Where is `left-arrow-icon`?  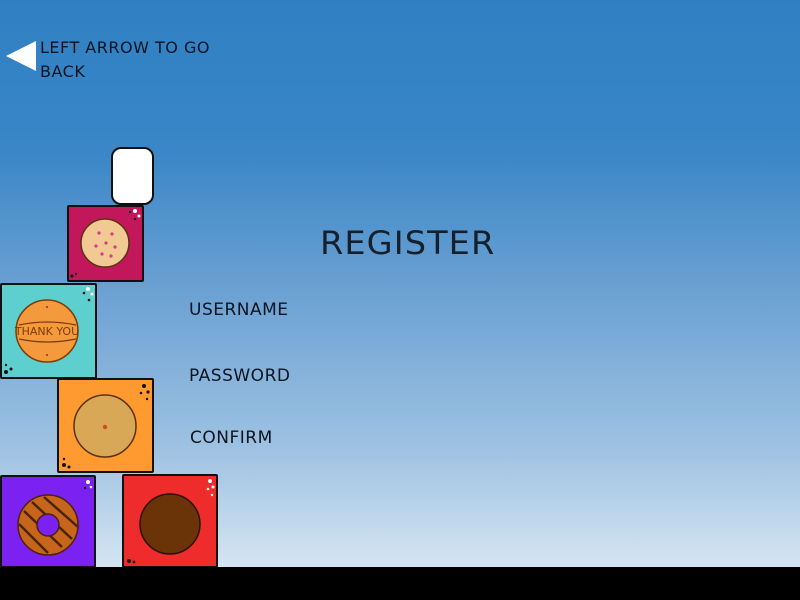 left-arrow-icon is located at coordinates (21, 56).